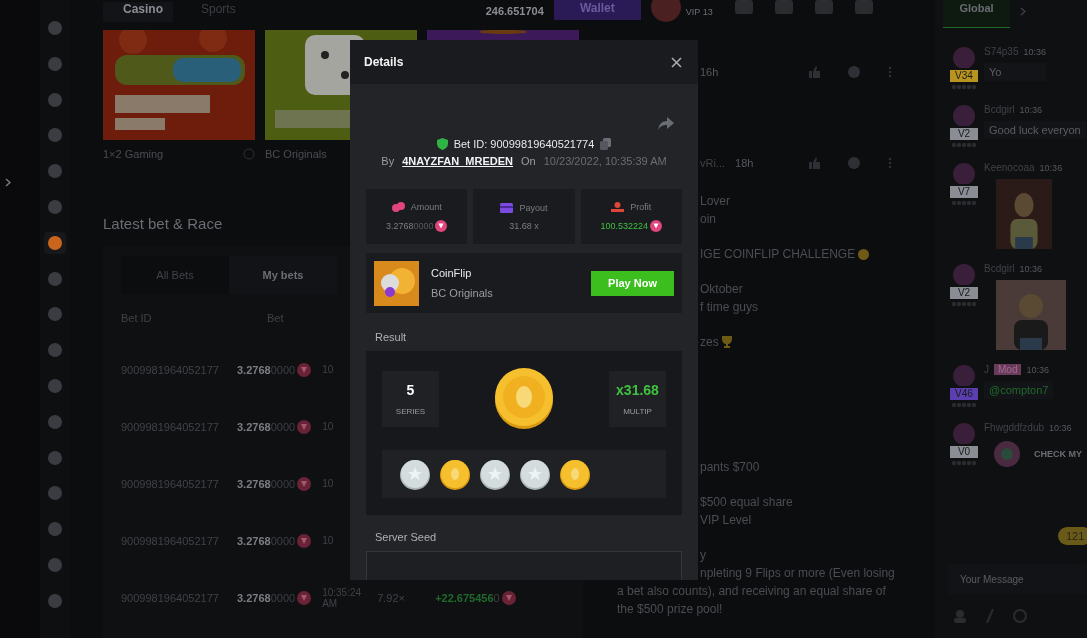 This screenshot has width=1087, height=638. Describe the element at coordinates (163, 223) in the screenshot. I see `section-title: Latest bet & Race` at that location.